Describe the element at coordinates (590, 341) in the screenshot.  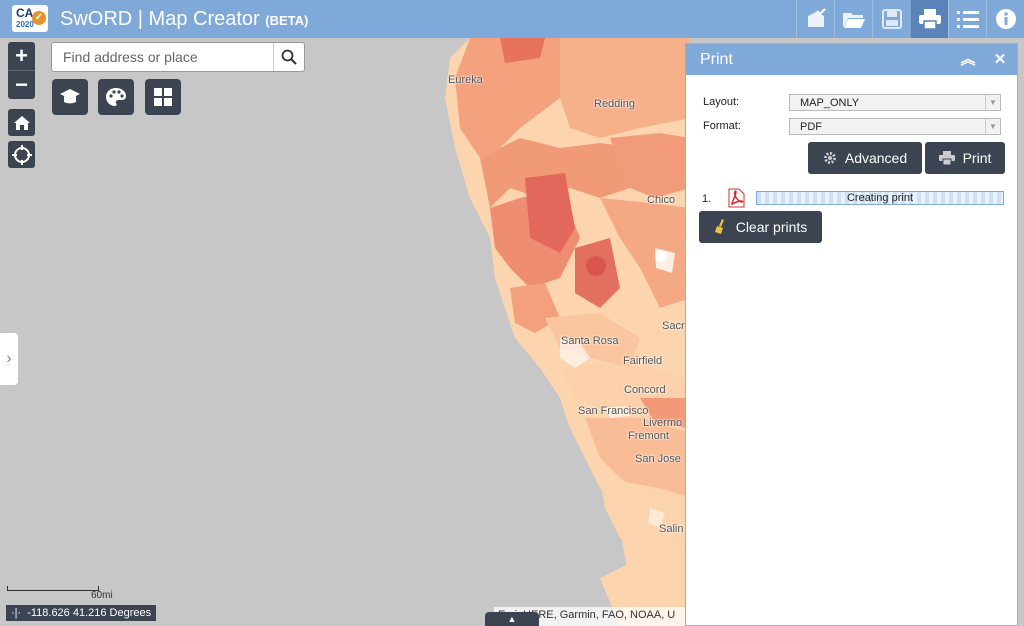
I see `city-label: Santa Rosa` at that location.